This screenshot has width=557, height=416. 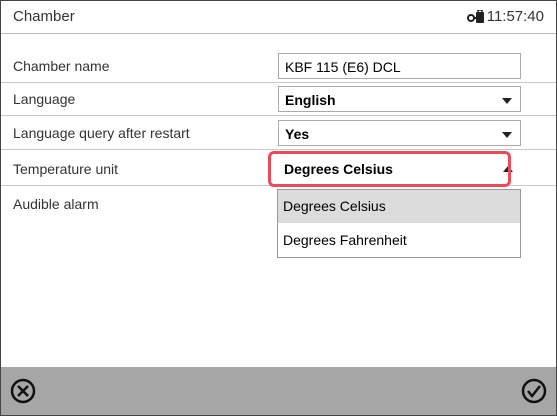 I want to click on temperature-unit-label: Temperature unit, so click(x=66, y=169).